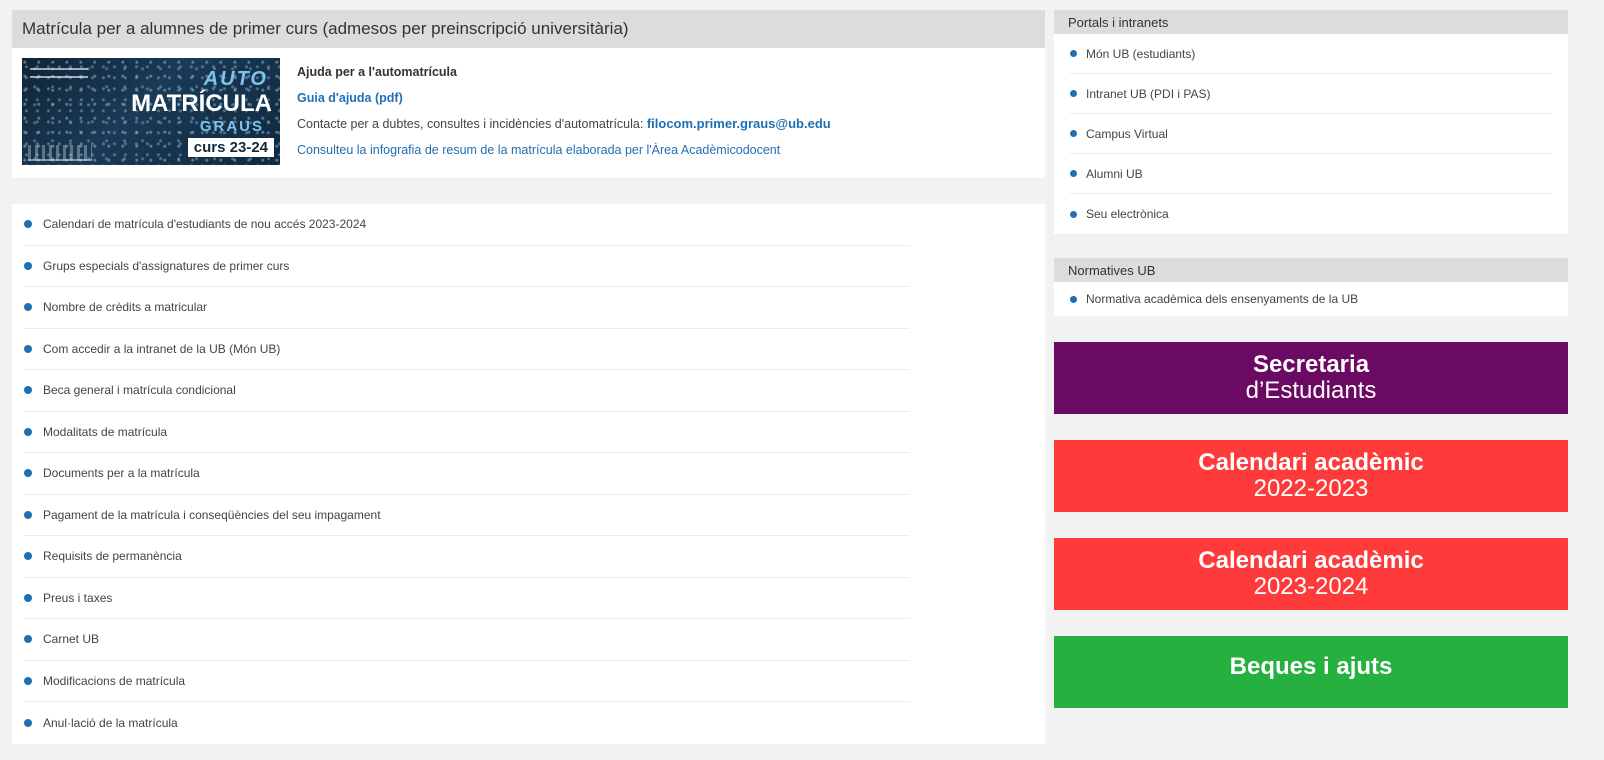 The height and width of the screenshot is (760, 1604). Describe the element at coordinates (121, 473) in the screenshot. I see `list-item-link: Documents per a la matrícula` at that location.